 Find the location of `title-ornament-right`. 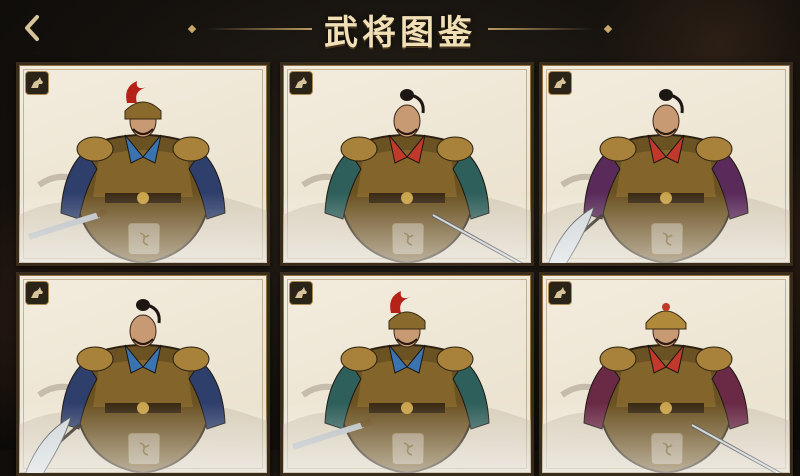

title-ornament-right is located at coordinates (608, 29).